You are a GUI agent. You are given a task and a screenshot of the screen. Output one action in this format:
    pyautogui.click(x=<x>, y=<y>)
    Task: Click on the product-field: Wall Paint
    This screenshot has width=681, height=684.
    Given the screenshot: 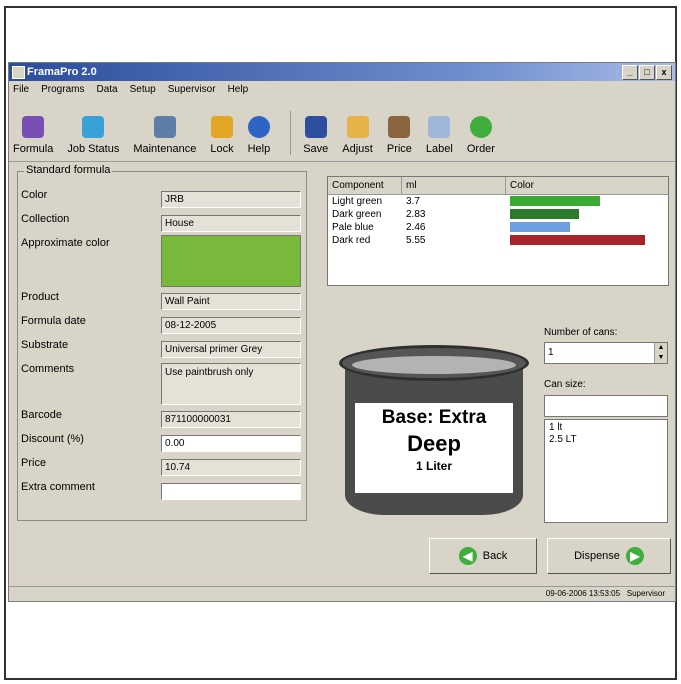 What is the action you would take?
    pyautogui.click(x=231, y=301)
    